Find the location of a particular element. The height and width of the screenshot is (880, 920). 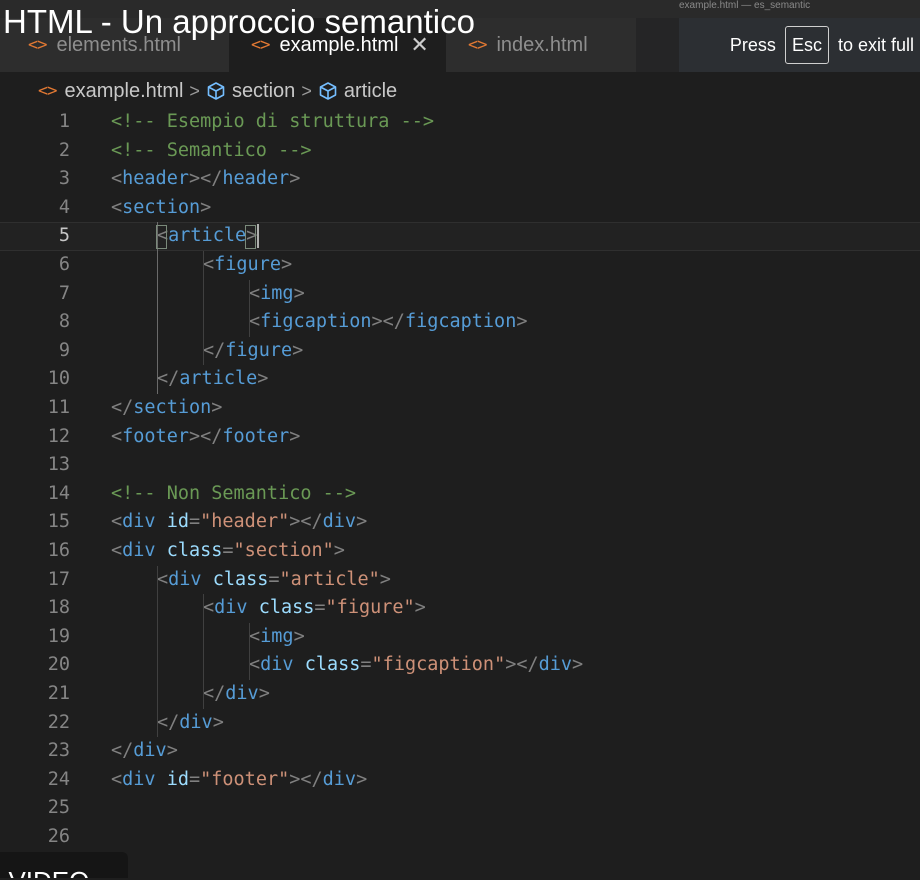

code-token: <!-- Semantico --> is located at coordinates (211, 150).